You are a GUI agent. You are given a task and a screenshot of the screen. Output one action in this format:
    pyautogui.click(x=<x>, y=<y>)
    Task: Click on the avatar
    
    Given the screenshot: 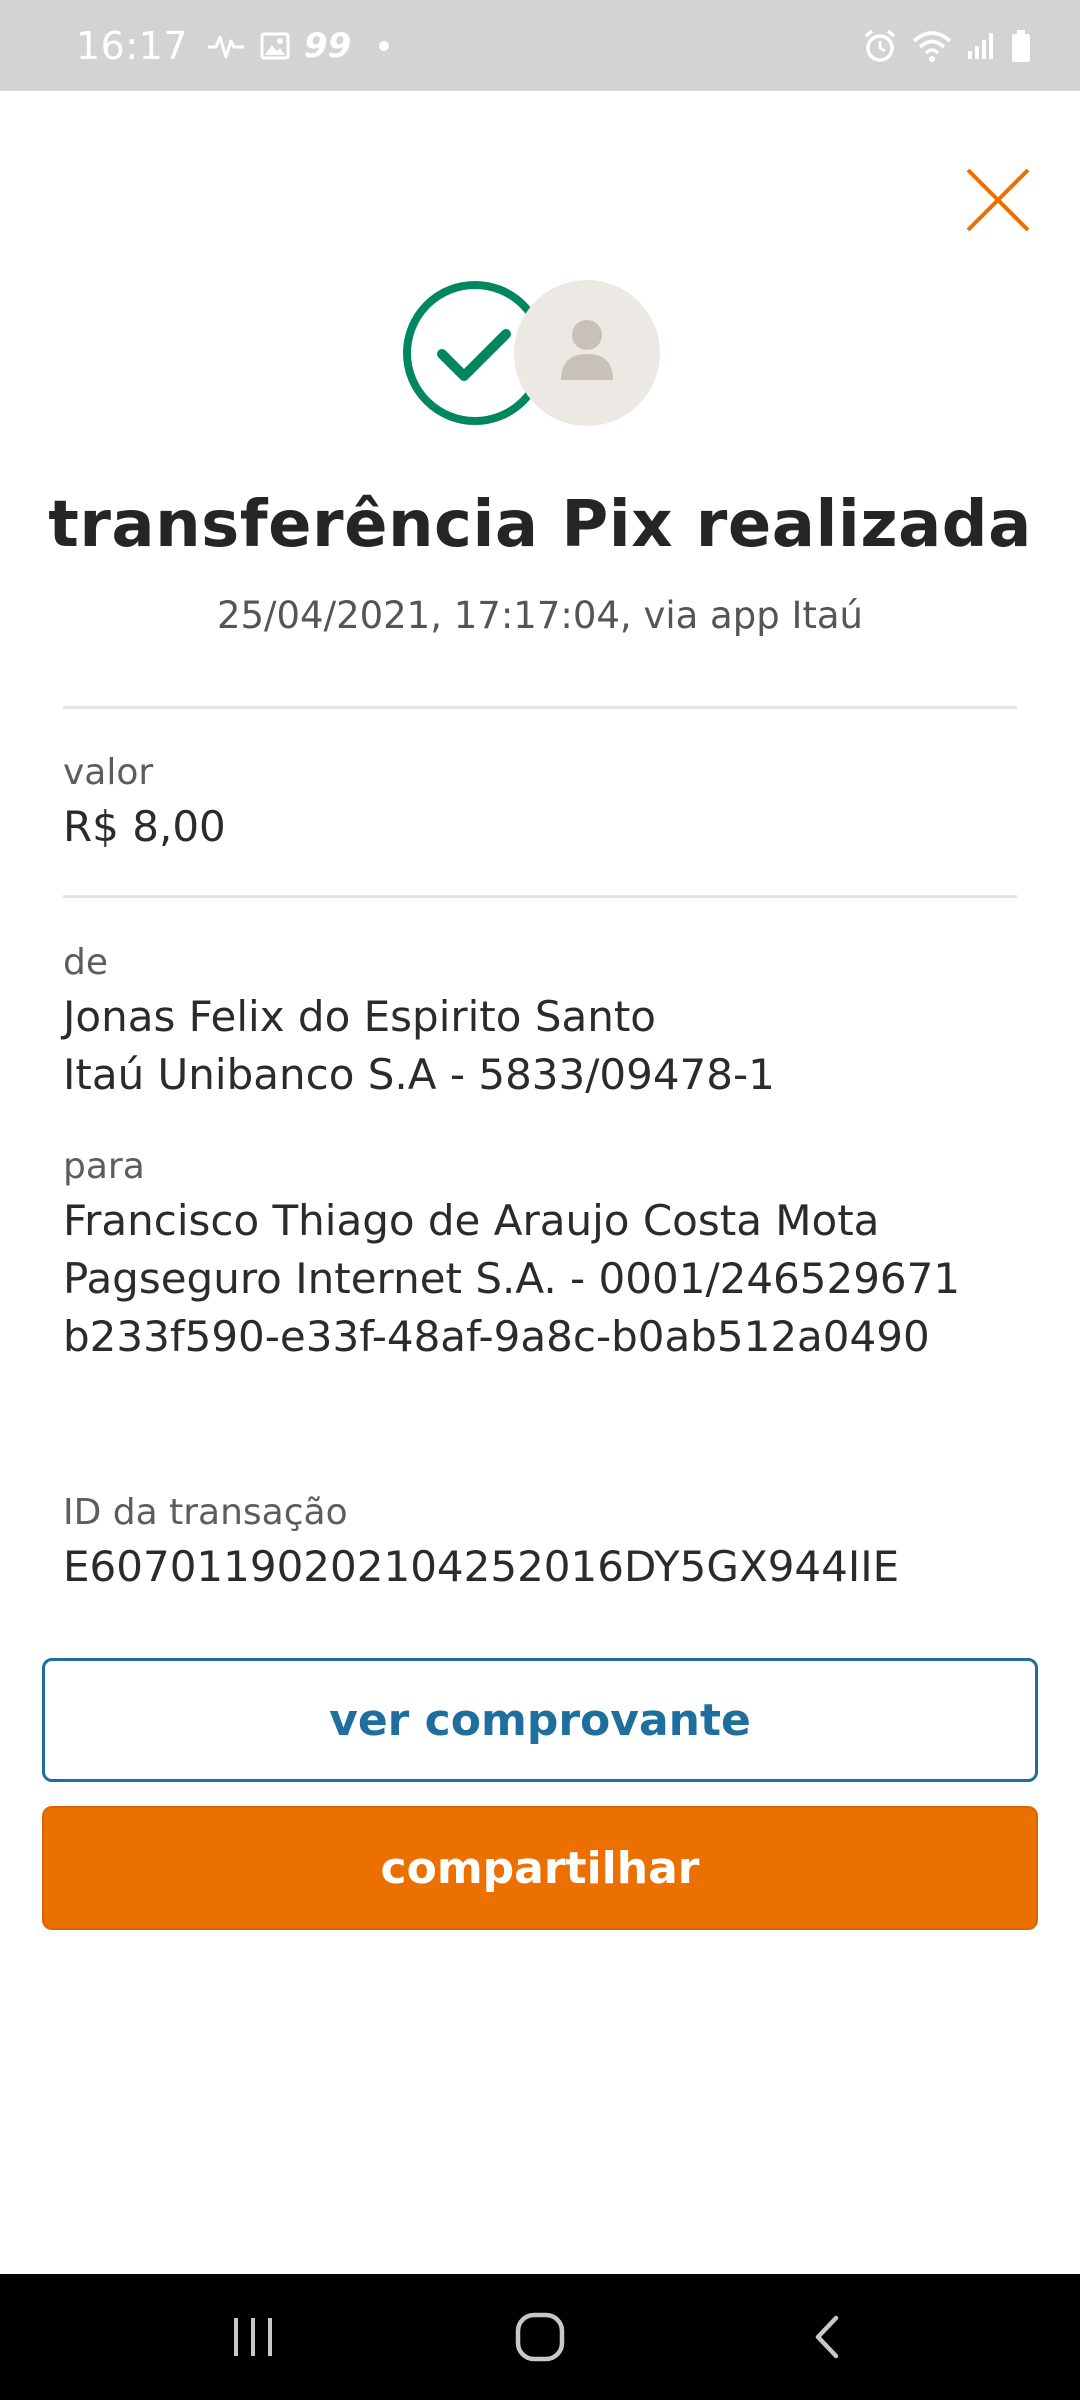 What is the action you would take?
    pyautogui.click(x=587, y=353)
    